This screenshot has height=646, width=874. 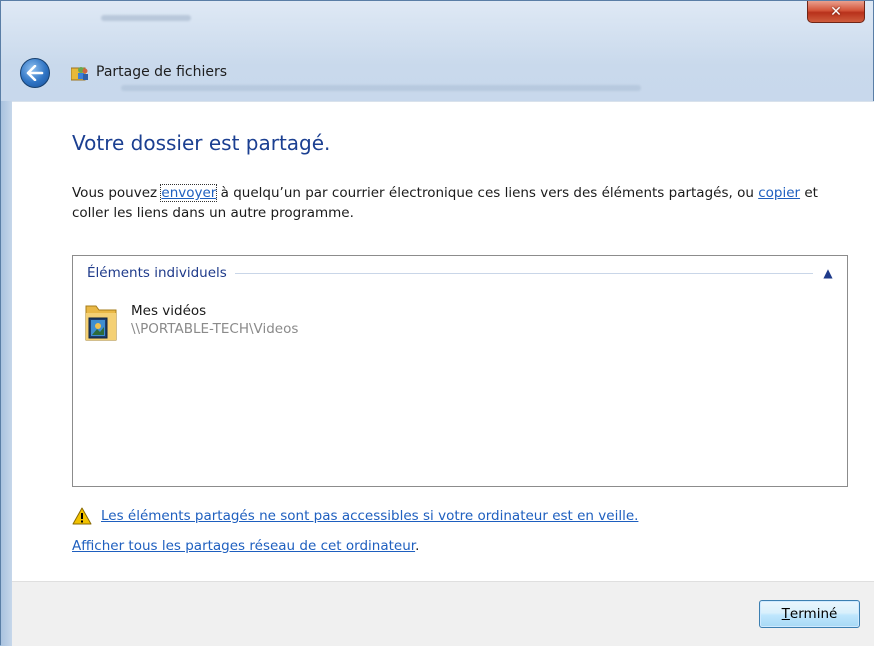 I want to click on group-header: Éléments individuels ▲, so click(x=461, y=273).